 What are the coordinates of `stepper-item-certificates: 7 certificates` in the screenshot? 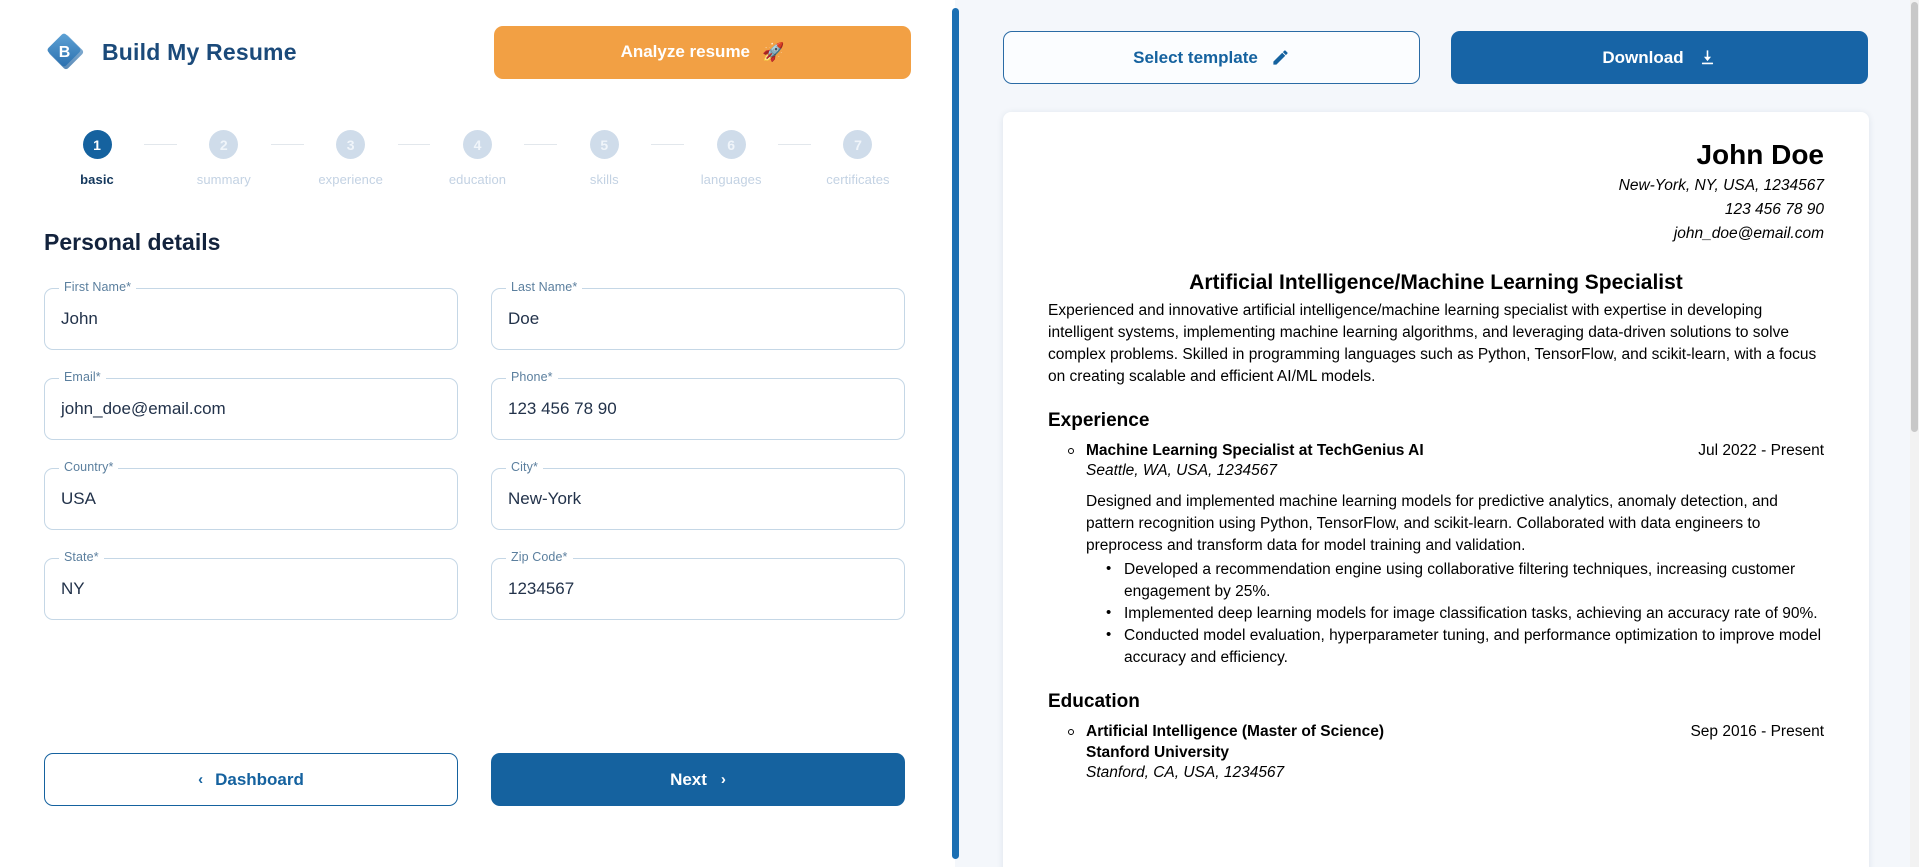 It's located at (858, 158).